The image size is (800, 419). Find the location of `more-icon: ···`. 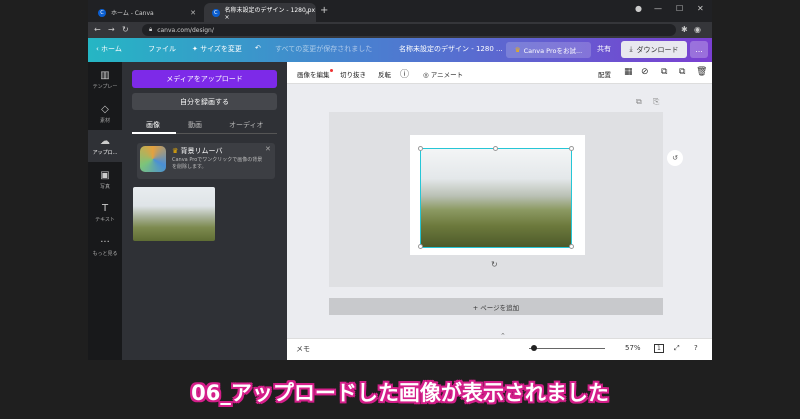

more-icon: ··· is located at coordinates (105, 242).